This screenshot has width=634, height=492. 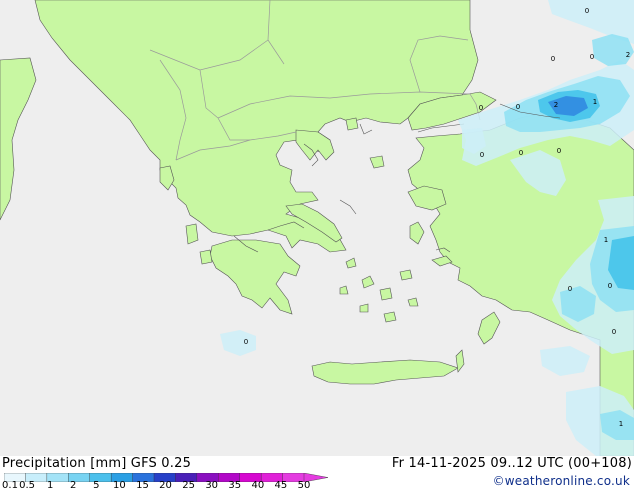 I want to click on legend-title: Precipitation [mm] GFS 0.25, so click(x=97, y=463).